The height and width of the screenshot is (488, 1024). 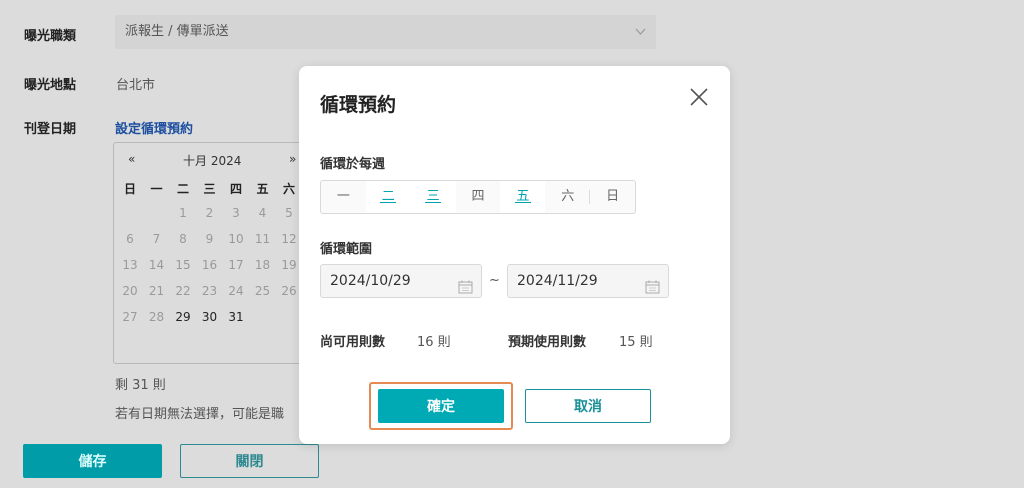 What do you see at coordinates (131, 159) in the screenshot?
I see `calendar-prev-button: «` at bounding box center [131, 159].